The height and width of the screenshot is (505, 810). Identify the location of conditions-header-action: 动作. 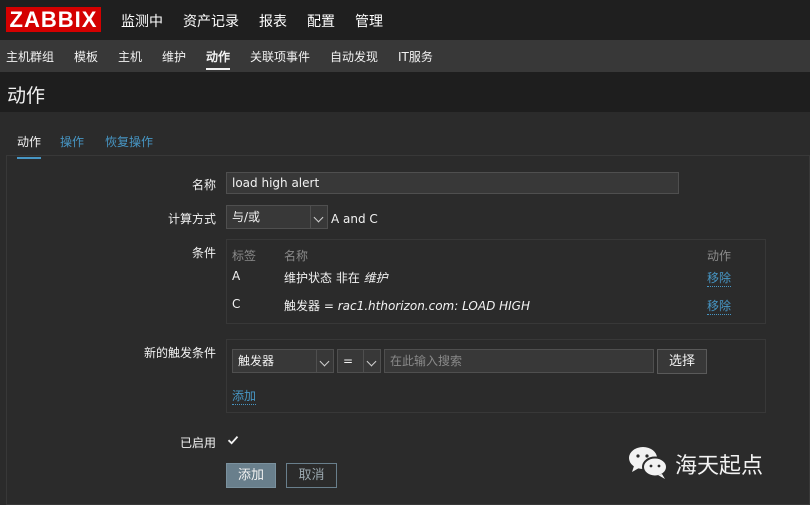
(719, 256).